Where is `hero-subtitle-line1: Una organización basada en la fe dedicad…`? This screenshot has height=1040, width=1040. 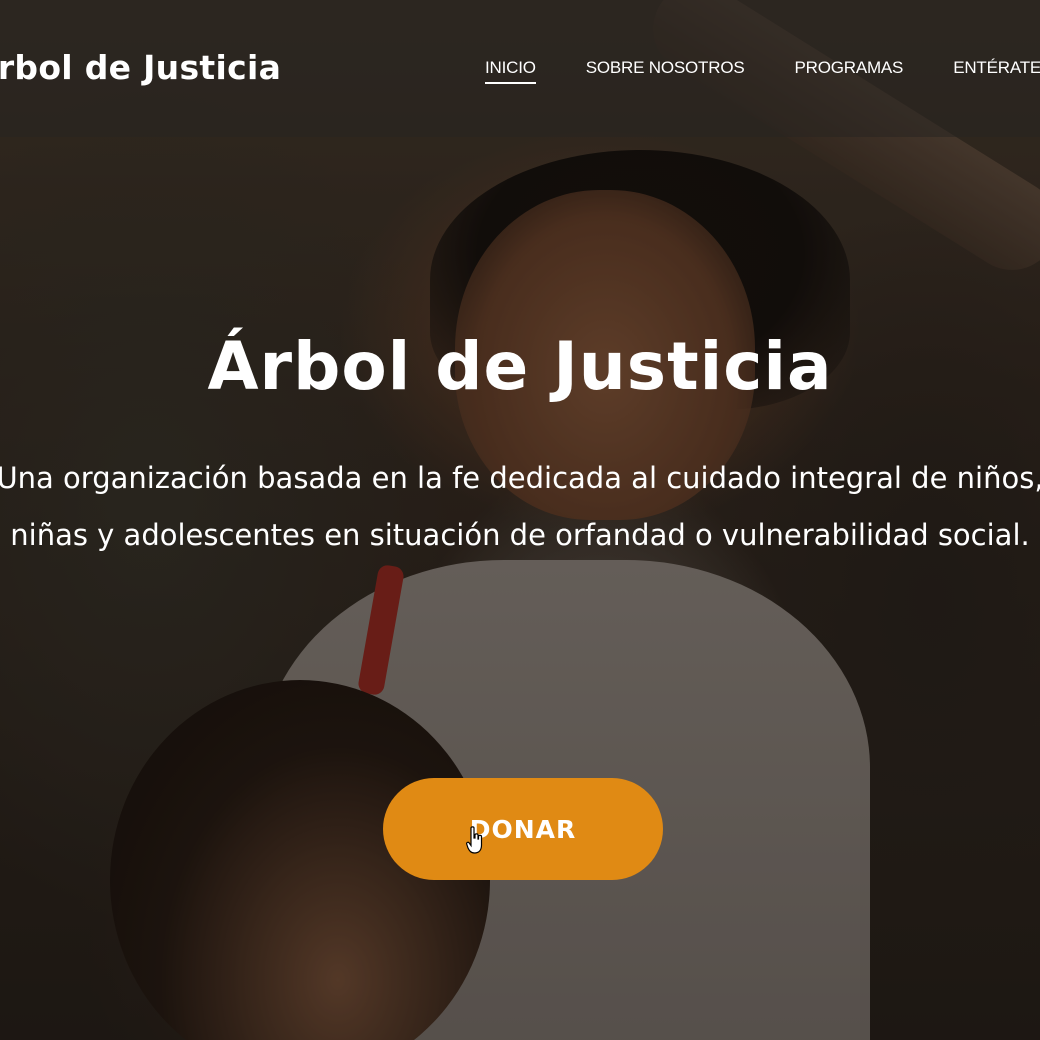 hero-subtitle-line1: Una organización basada en la fe dedicad… is located at coordinates (520, 478).